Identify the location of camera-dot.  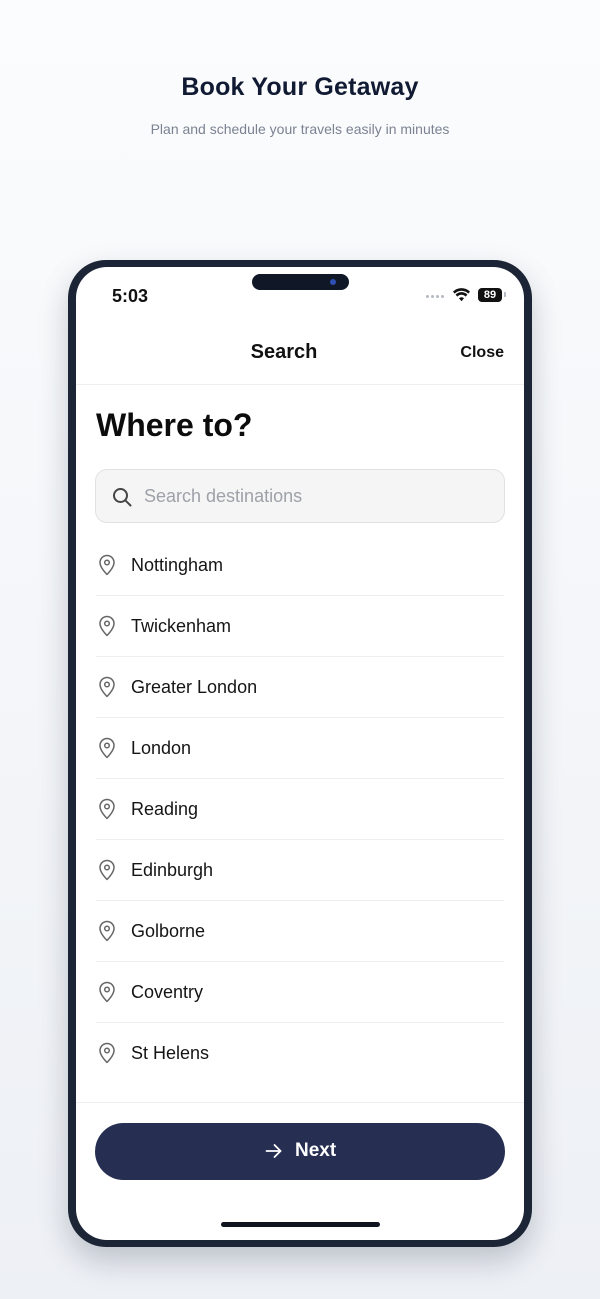
(333, 282).